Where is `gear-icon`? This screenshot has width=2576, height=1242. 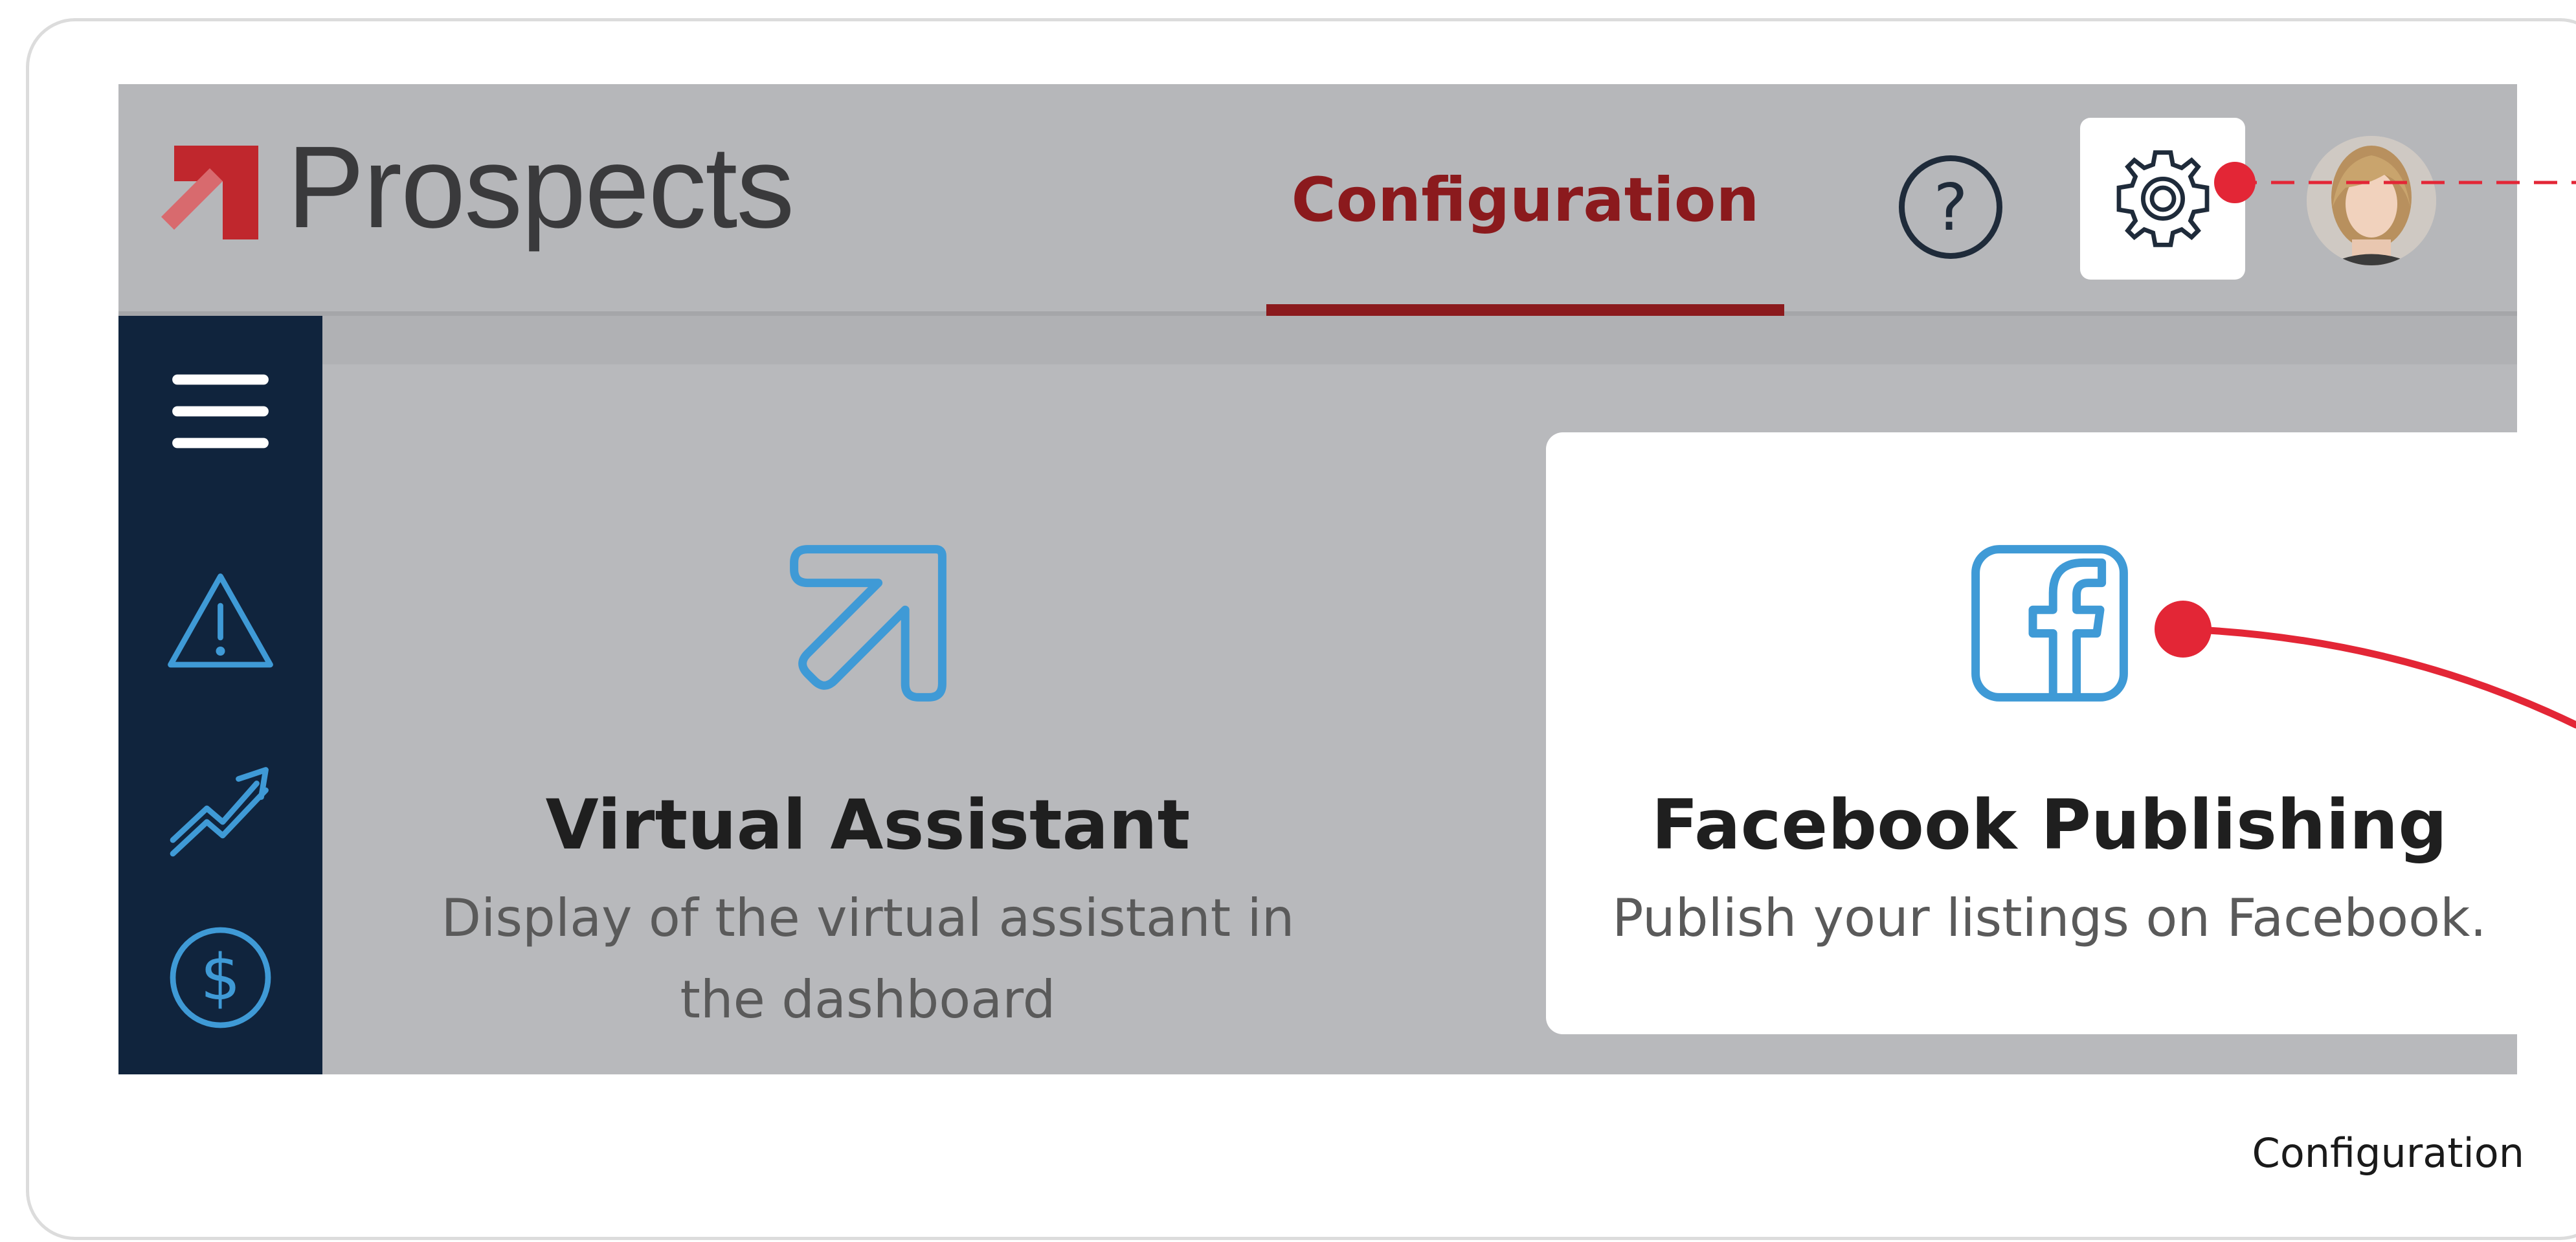 gear-icon is located at coordinates (2163, 198).